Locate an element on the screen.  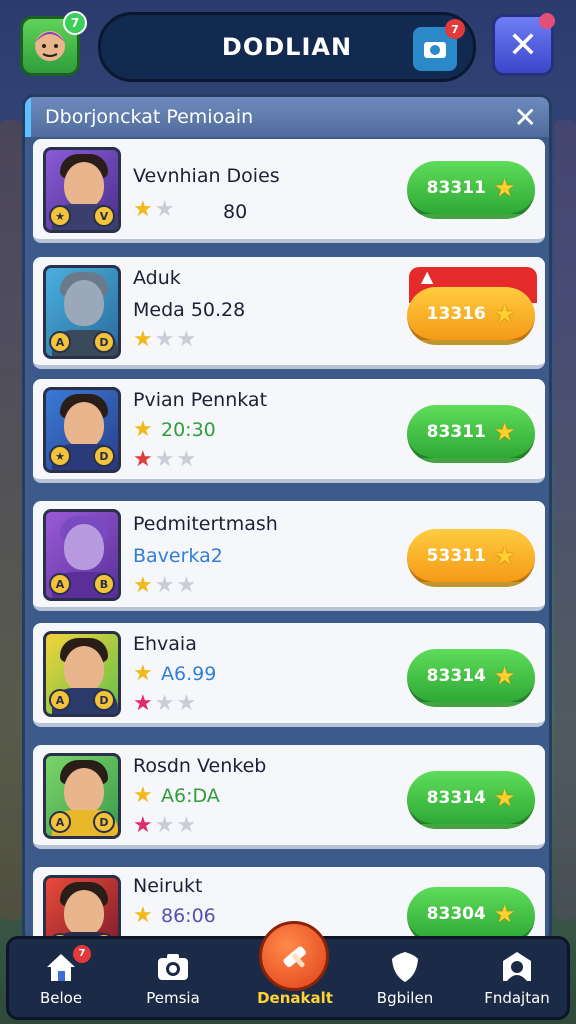
bottom-nav: 7 Beloe Pemsia Denakalt Bgbilen Fndajtan is located at coordinates (288, 970).